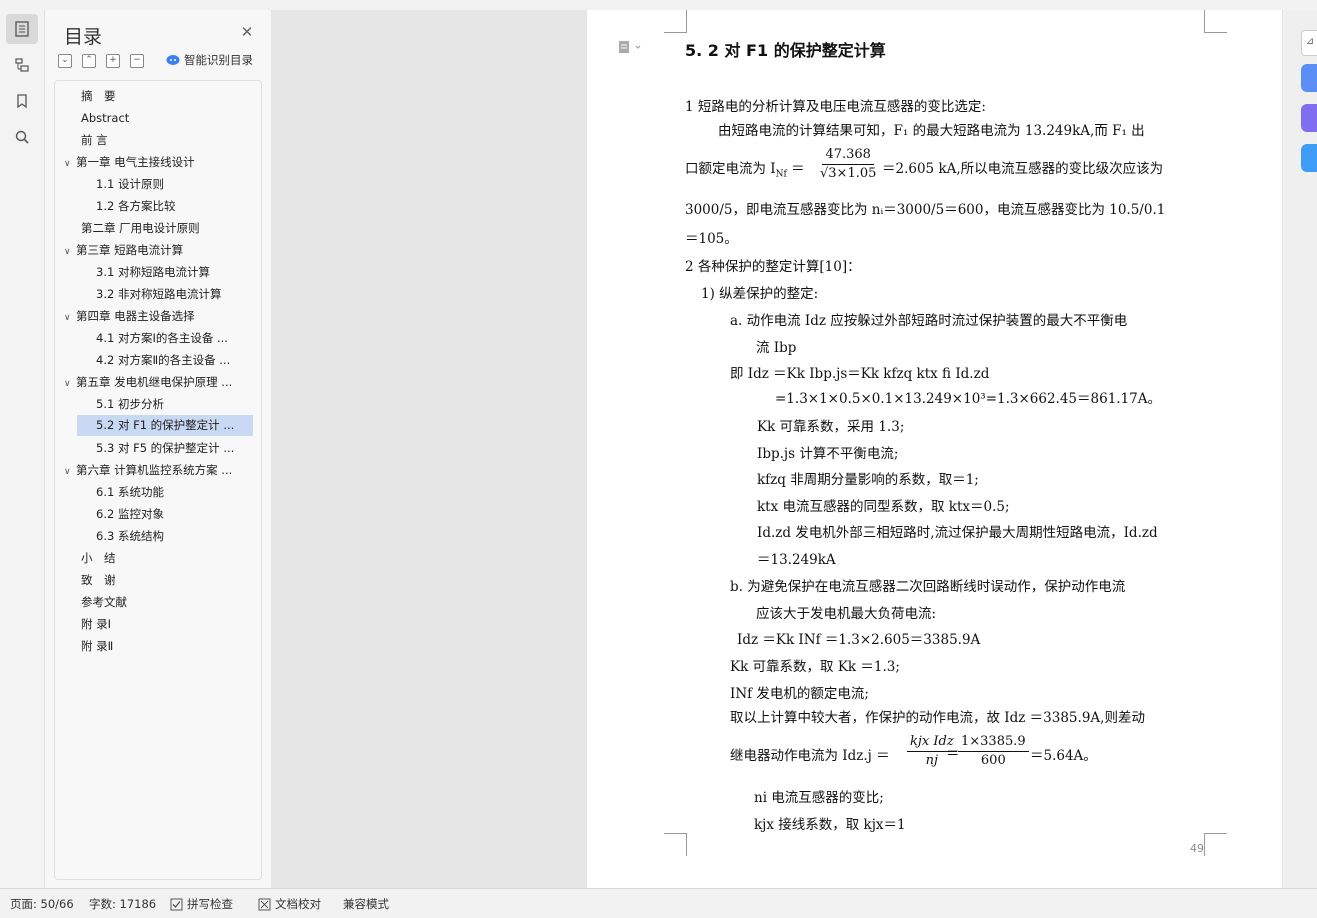  What do you see at coordinates (201, 904) in the screenshot?
I see `spell-check-button: 拼写检查` at bounding box center [201, 904].